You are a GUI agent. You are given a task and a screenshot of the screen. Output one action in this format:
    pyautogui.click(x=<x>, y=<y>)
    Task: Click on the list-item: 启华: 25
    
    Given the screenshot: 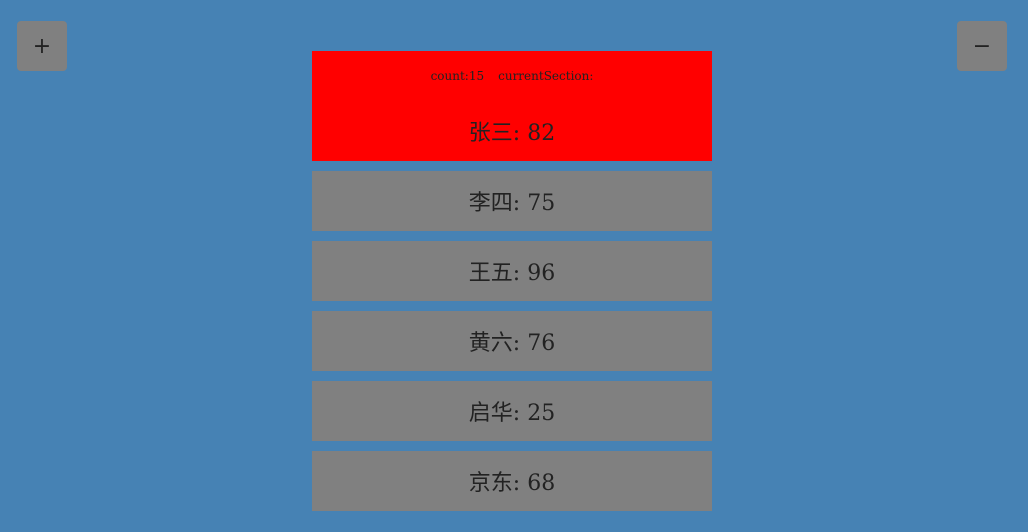 What is the action you would take?
    pyautogui.click(x=512, y=411)
    